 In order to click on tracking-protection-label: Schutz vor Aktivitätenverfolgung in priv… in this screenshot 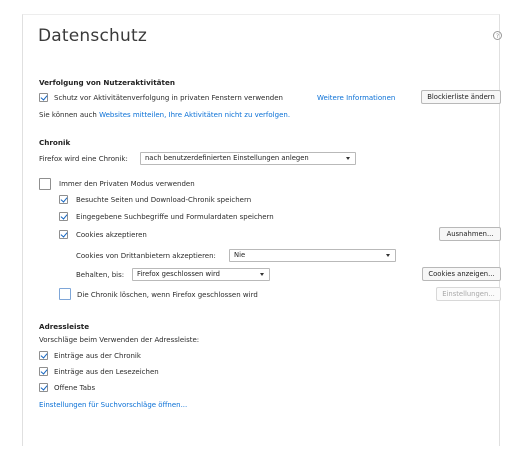, I will do `click(168, 98)`.